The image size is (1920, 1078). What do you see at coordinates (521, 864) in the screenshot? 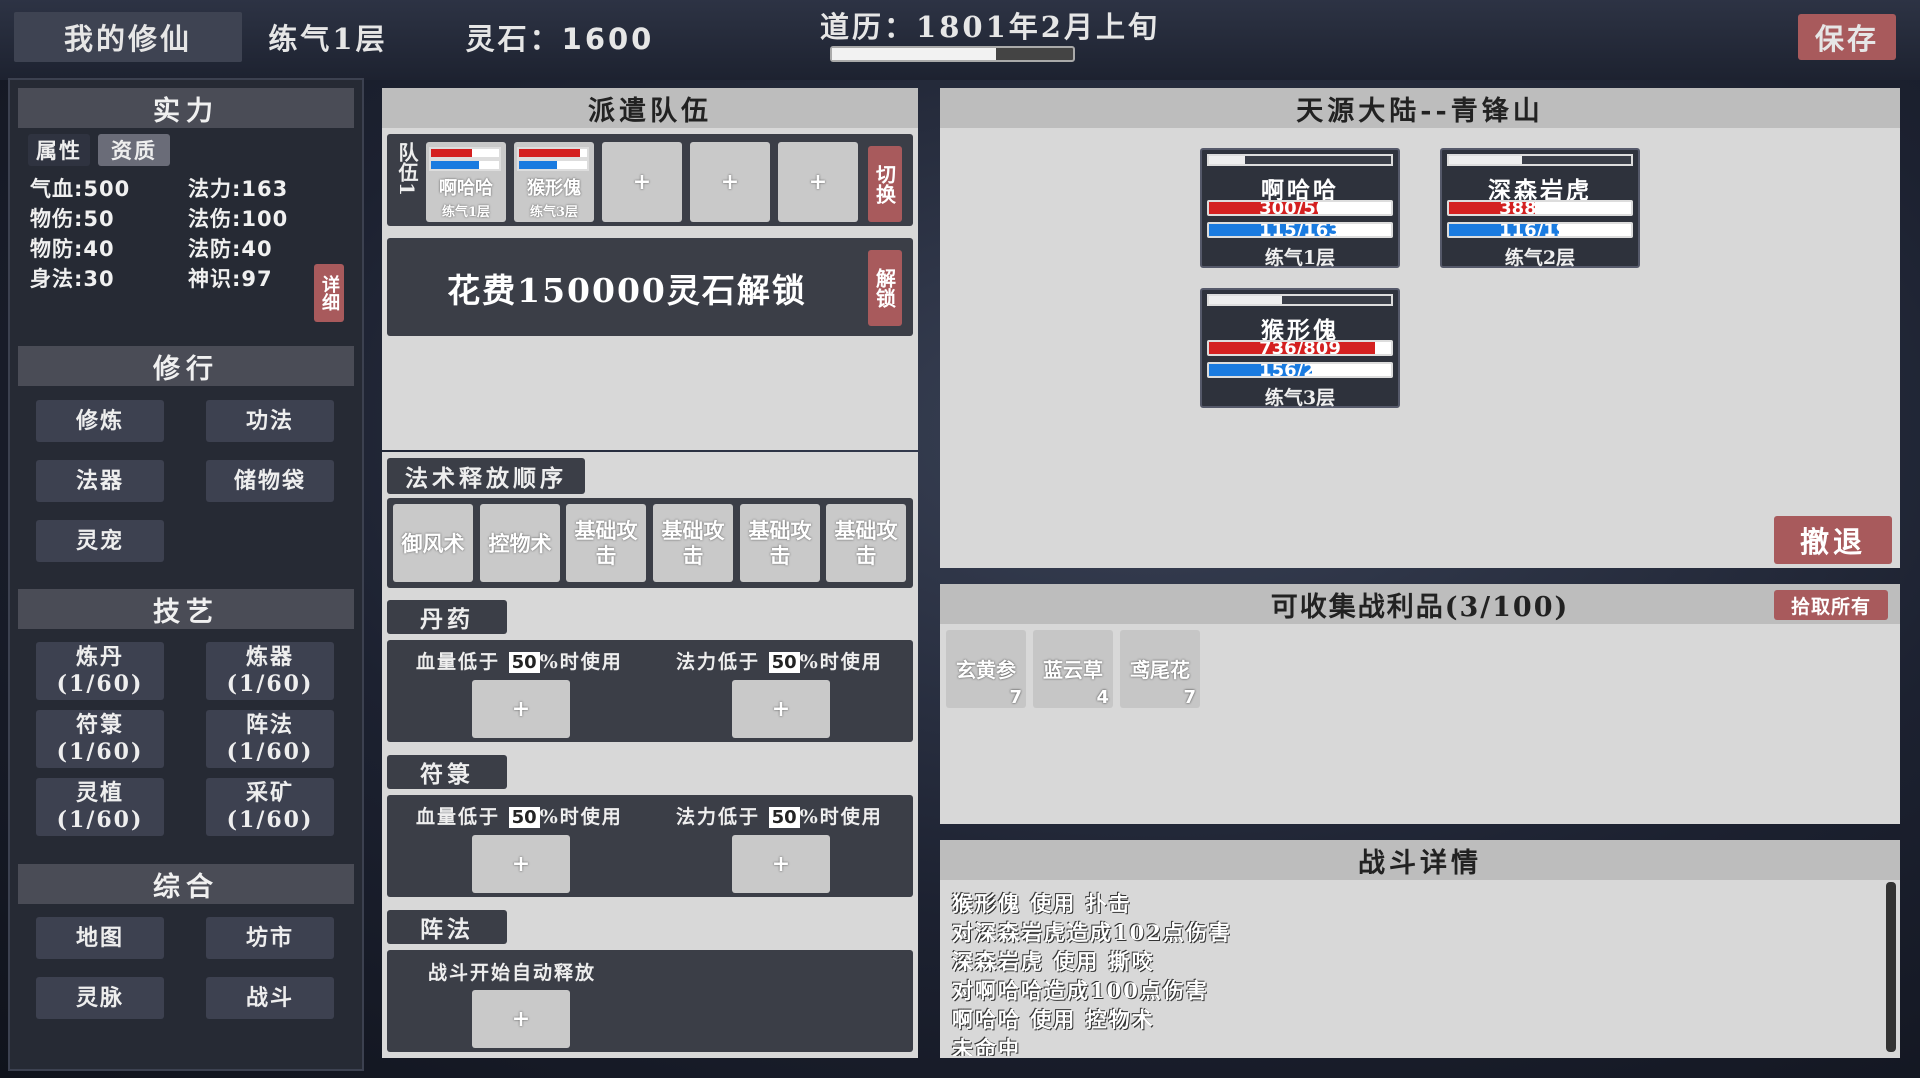
I see `talisman-hp-slot: +` at bounding box center [521, 864].